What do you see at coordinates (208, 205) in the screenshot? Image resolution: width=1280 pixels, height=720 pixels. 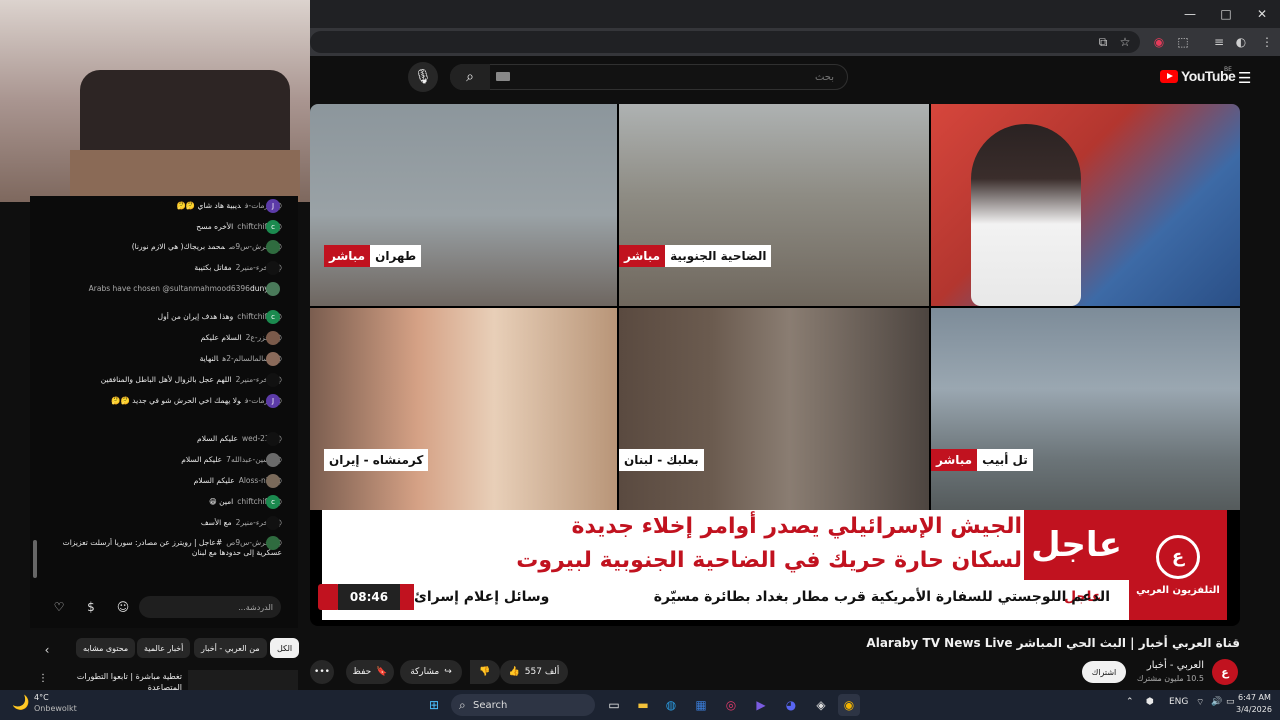 I see `chat-text: ديبية هاد شاي 🤔🤔` at bounding box center [208, 205].